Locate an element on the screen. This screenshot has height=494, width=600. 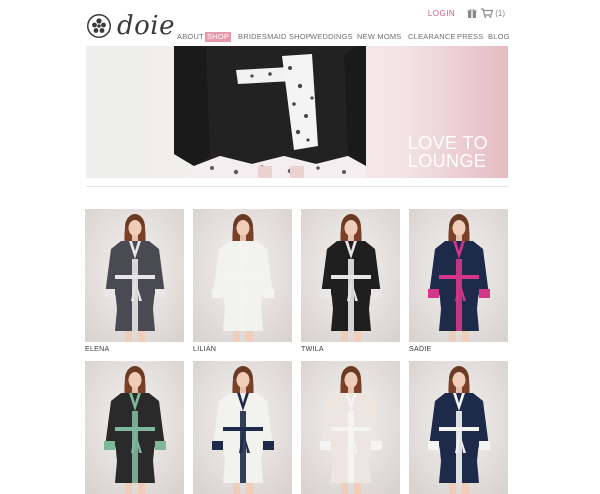
product-card: TWILA is located at coordinates (350, 281).